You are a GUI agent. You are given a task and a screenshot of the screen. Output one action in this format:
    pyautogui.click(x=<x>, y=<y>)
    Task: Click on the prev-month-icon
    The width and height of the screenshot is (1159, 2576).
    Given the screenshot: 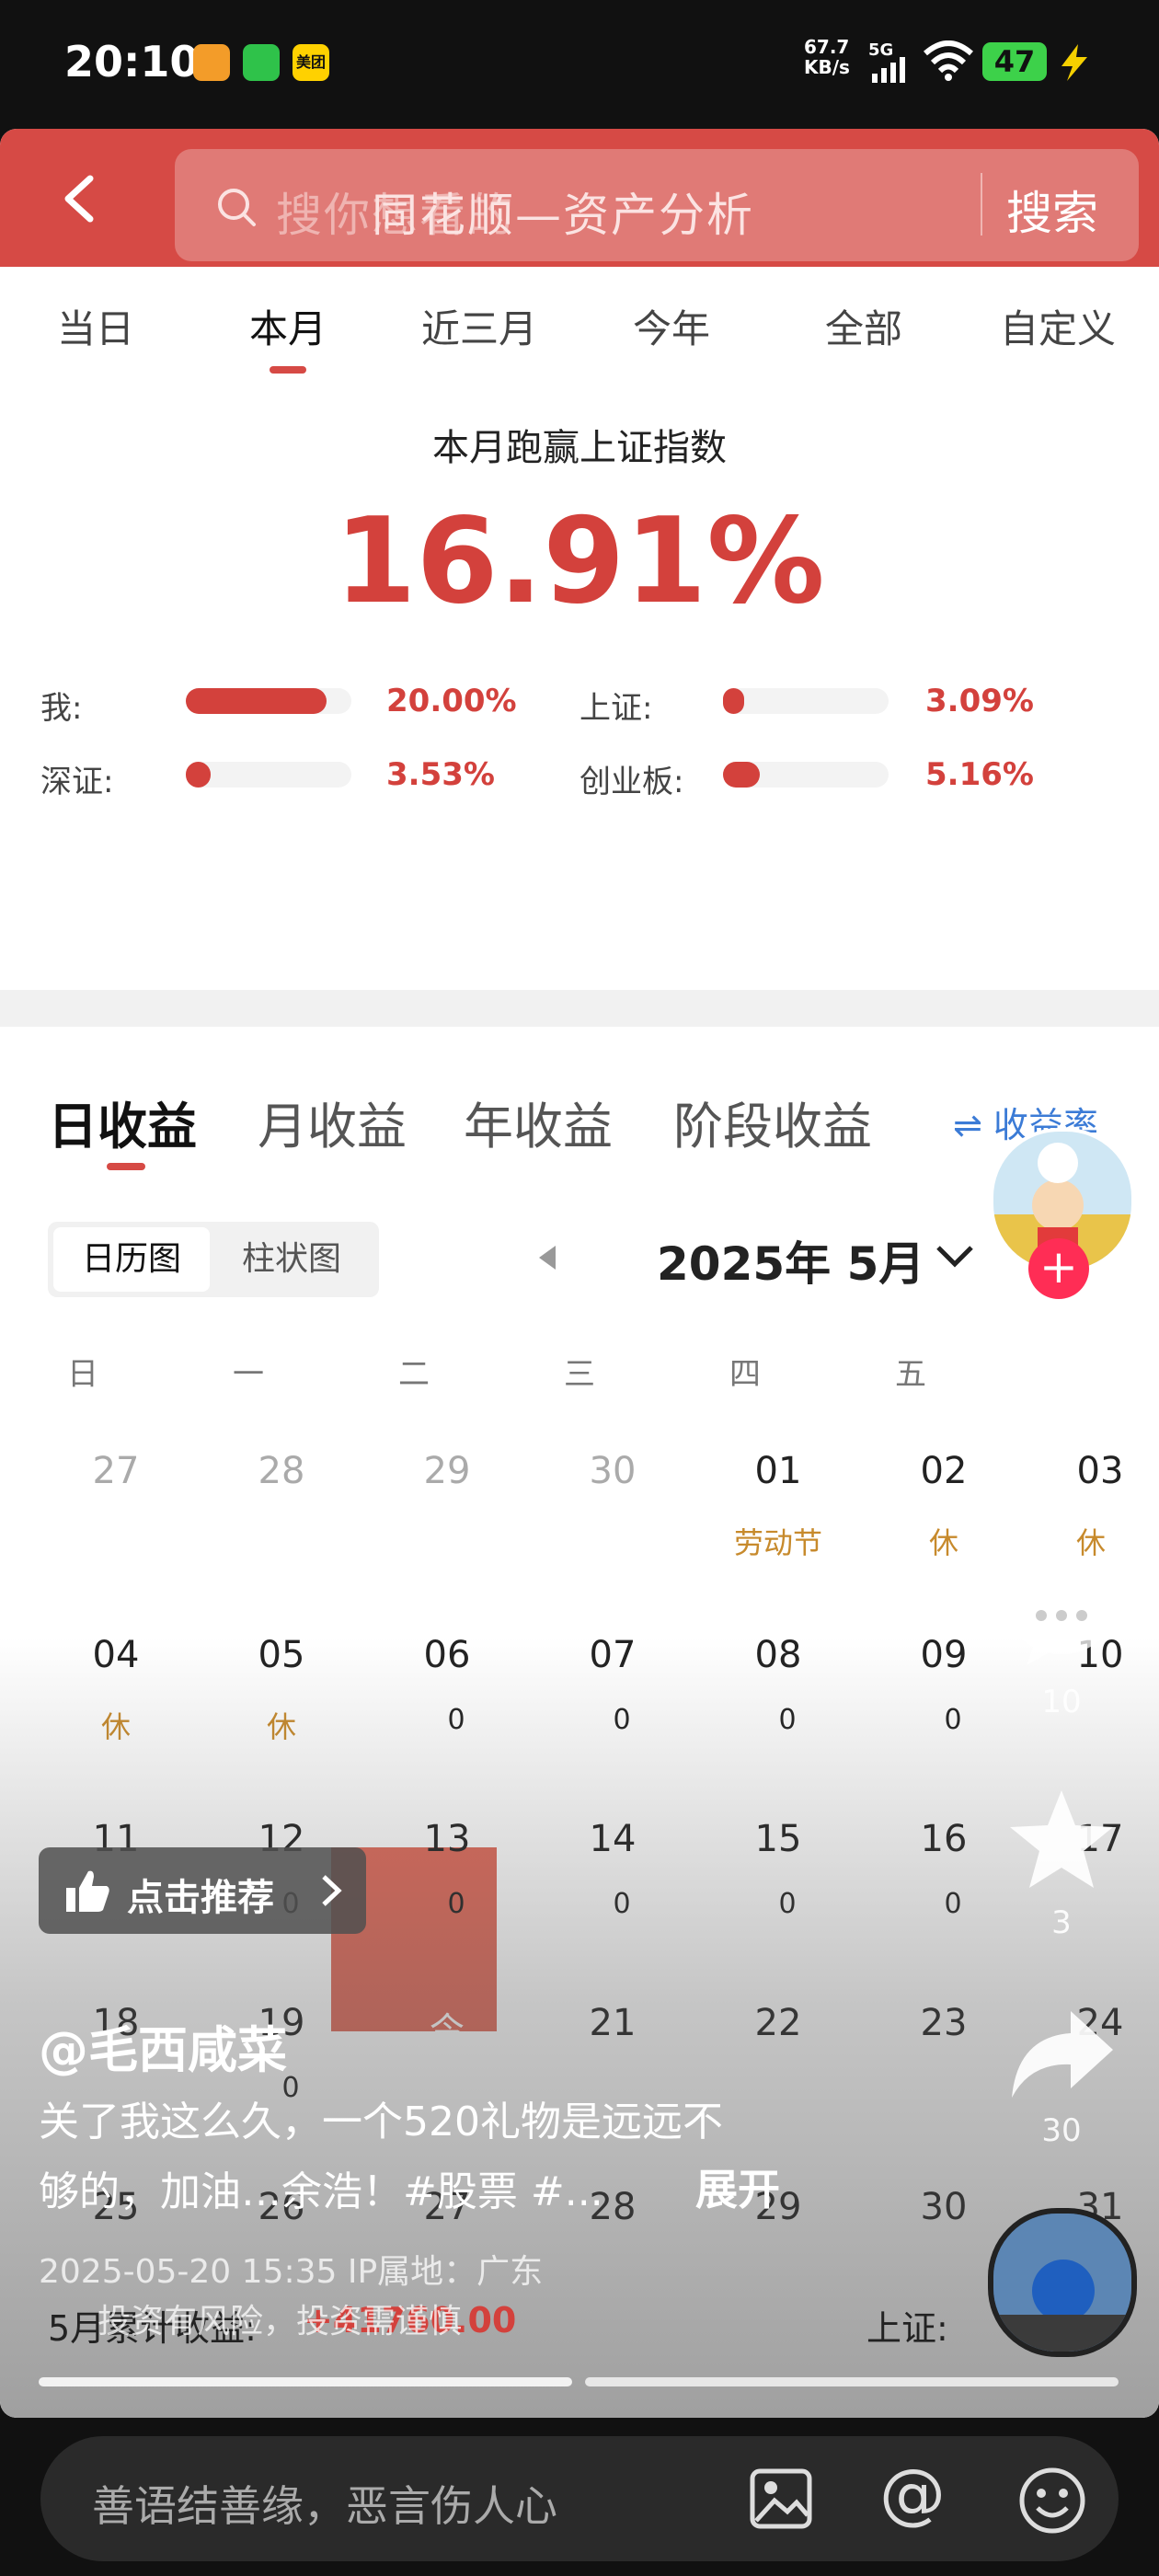 What is the action you would take?
    pyautogui.click(x=546, y=1257)
    